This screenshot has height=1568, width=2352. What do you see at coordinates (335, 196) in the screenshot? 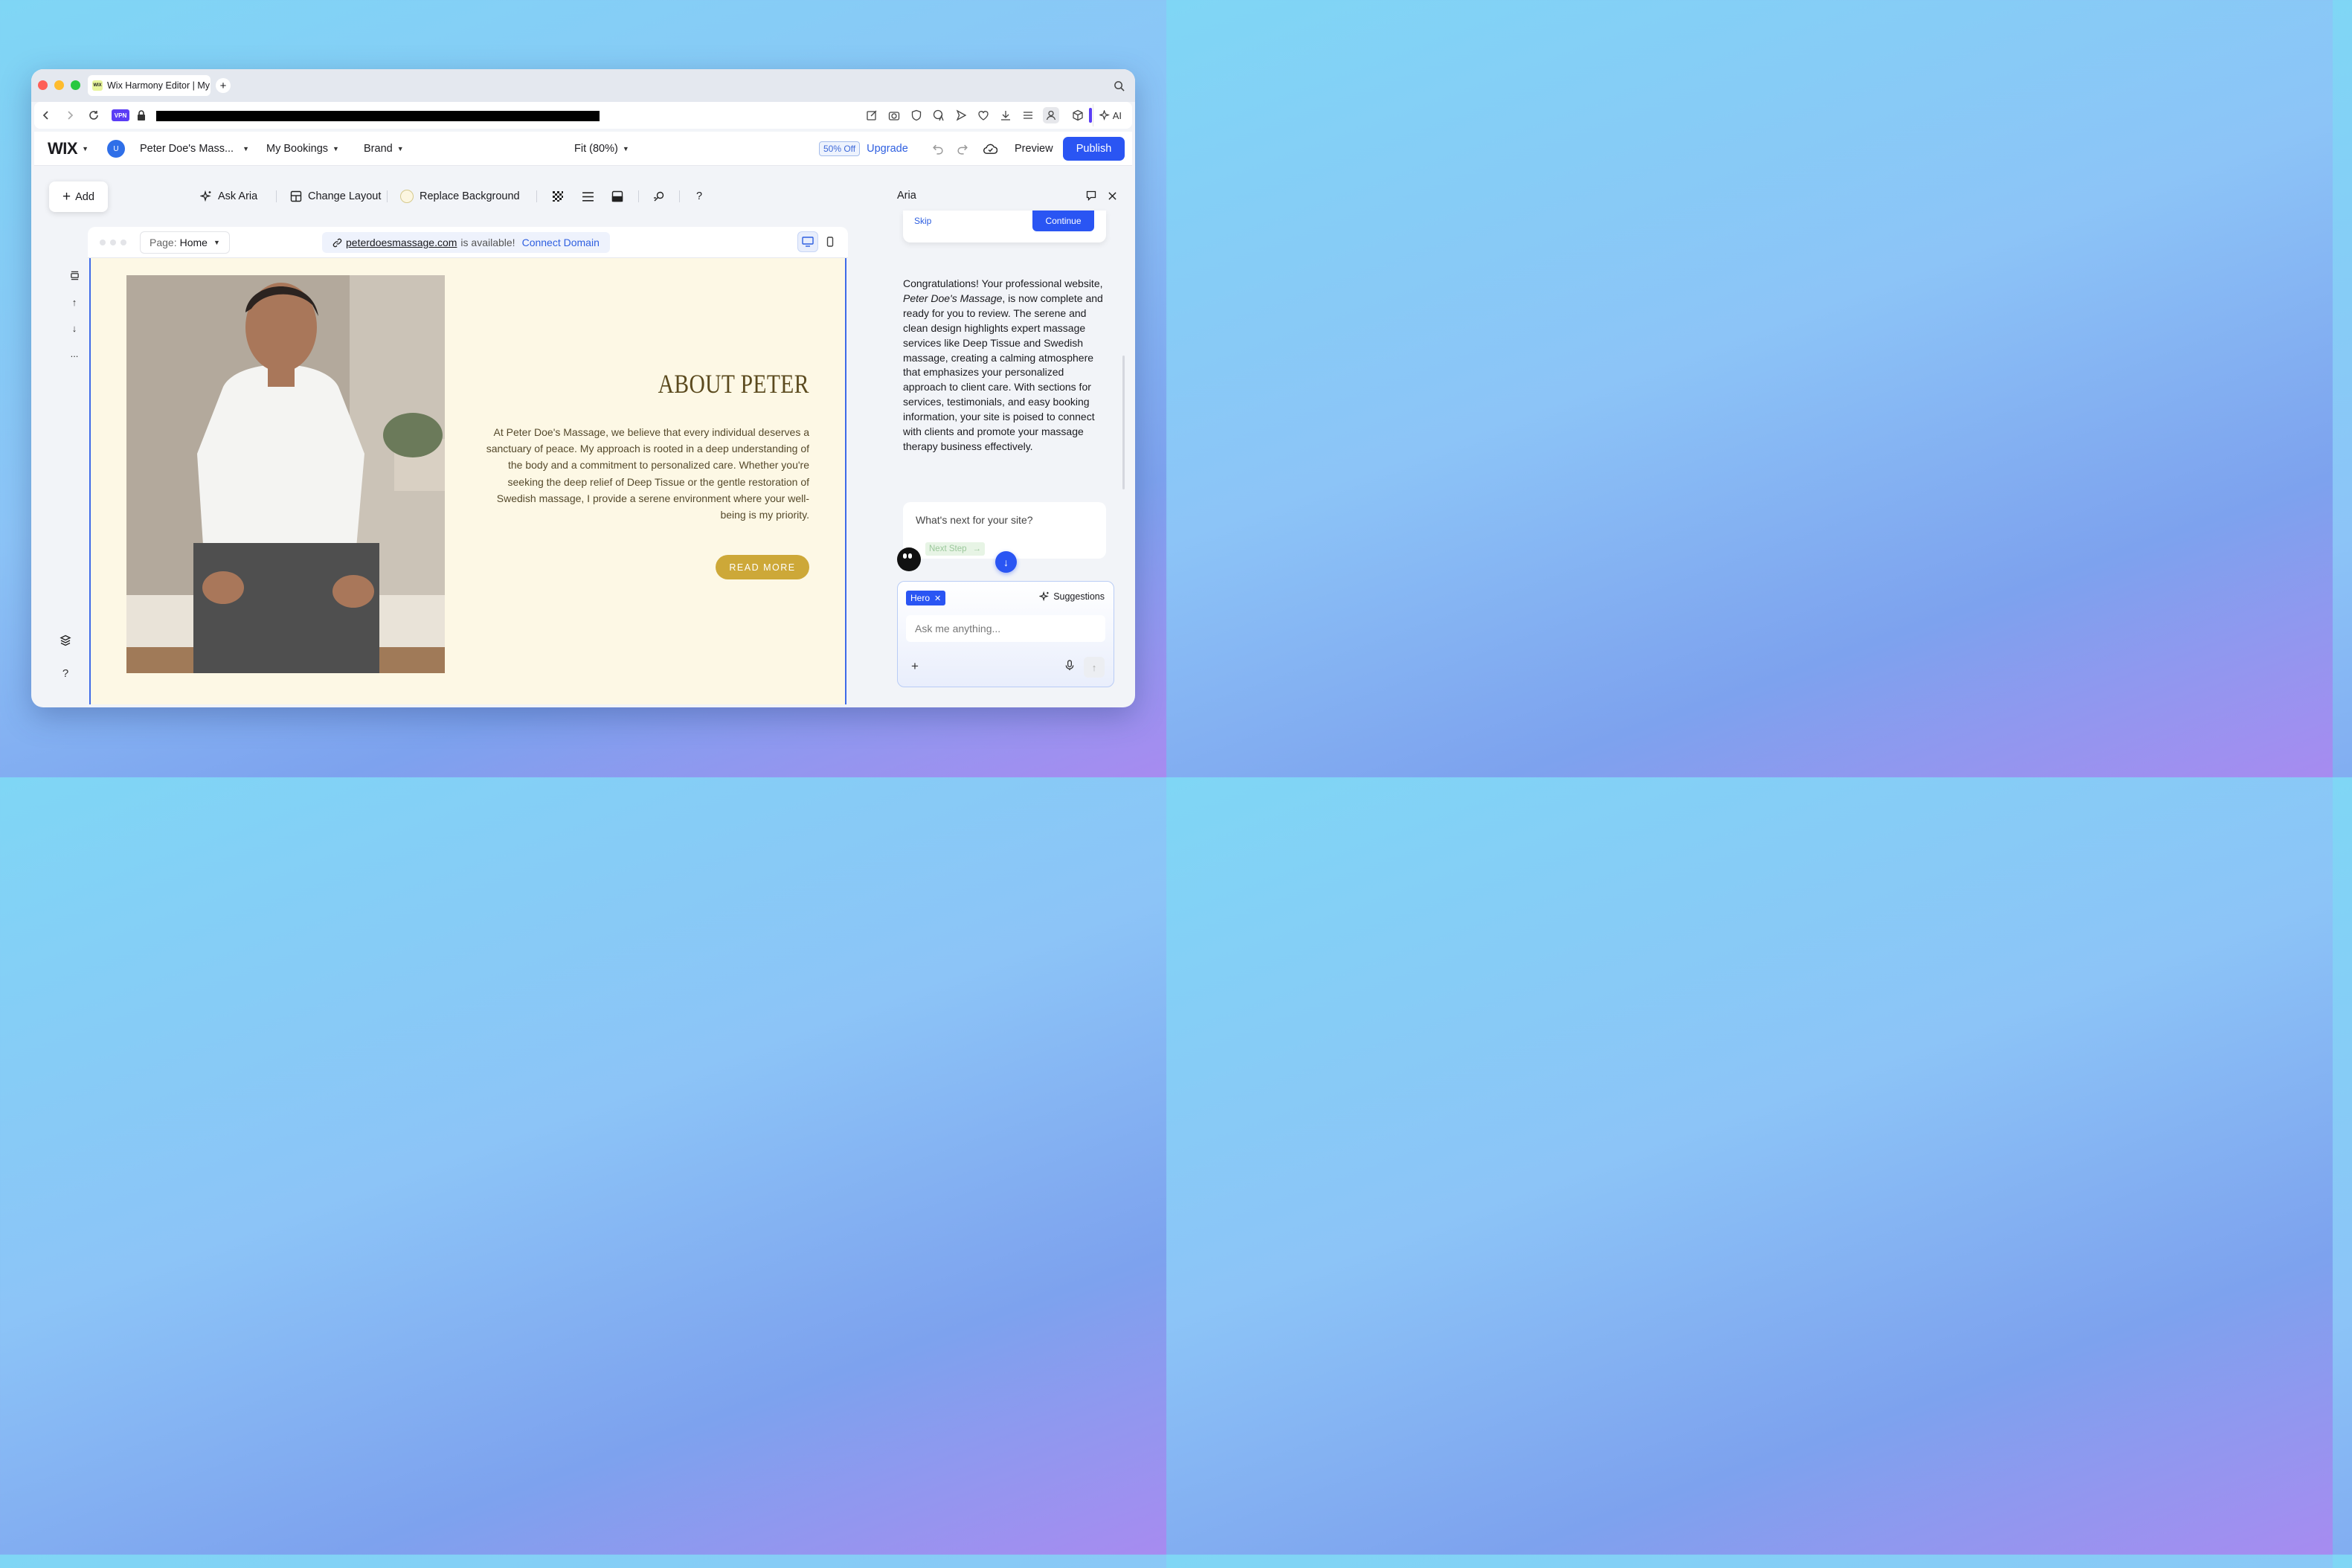
I see `change-layout-button: Change Layout` at bounding box center [335, 196].